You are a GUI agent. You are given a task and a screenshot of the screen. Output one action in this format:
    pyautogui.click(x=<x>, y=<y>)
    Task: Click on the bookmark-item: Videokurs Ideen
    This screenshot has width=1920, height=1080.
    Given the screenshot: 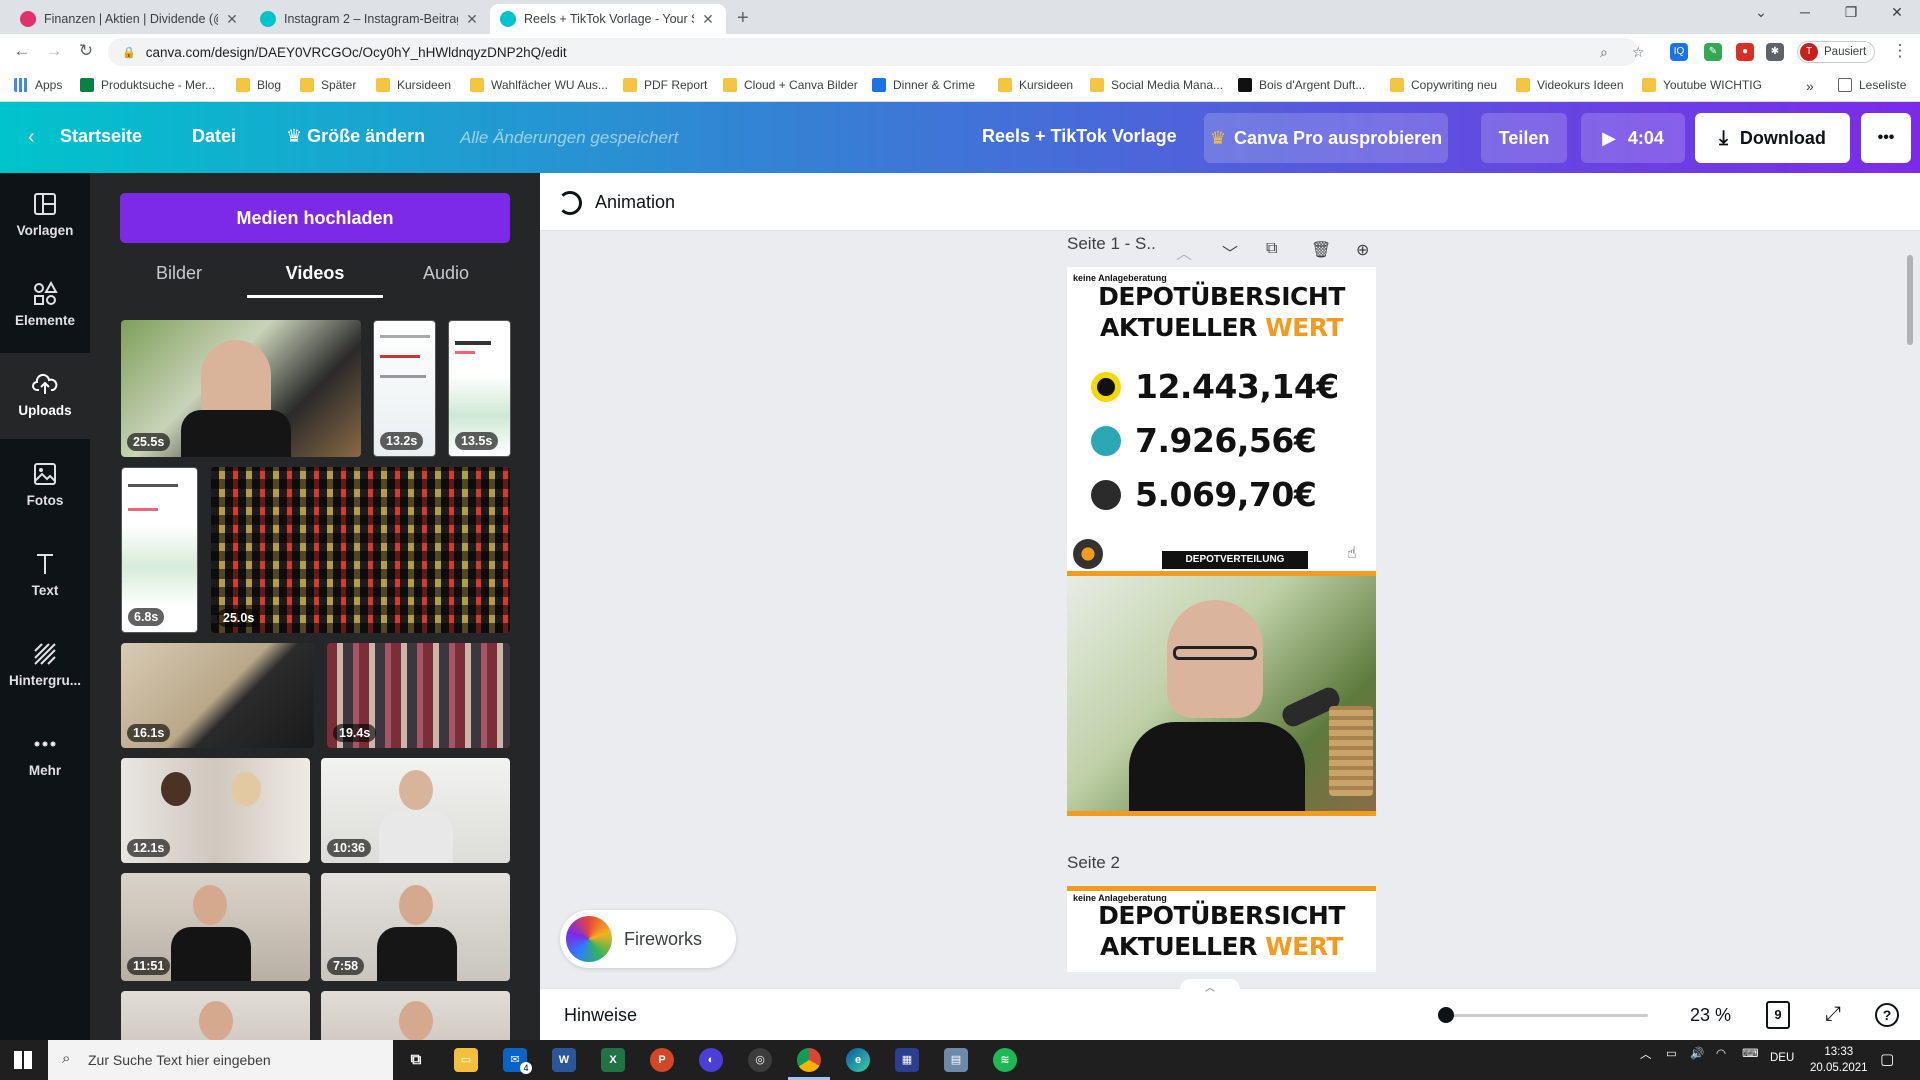 What is the action you would take?
    pyautogui.click(x=1570, y=85)
    